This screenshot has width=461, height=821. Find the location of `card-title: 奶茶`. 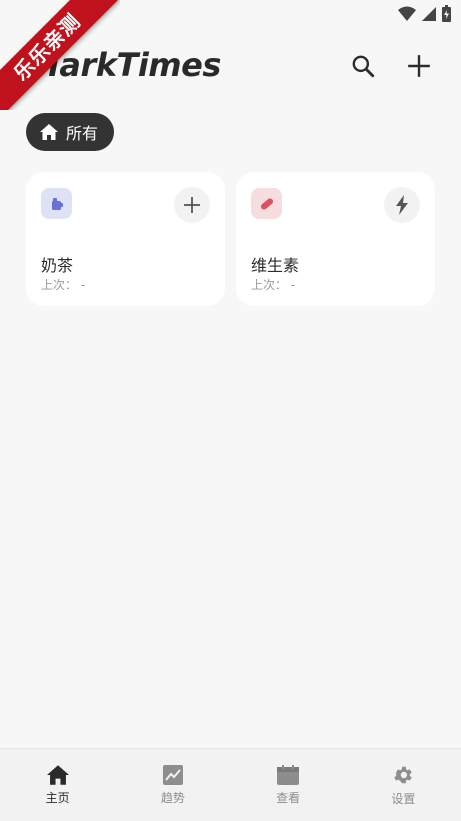

card-title: 奶茶 is located at coordinates (57, 265).